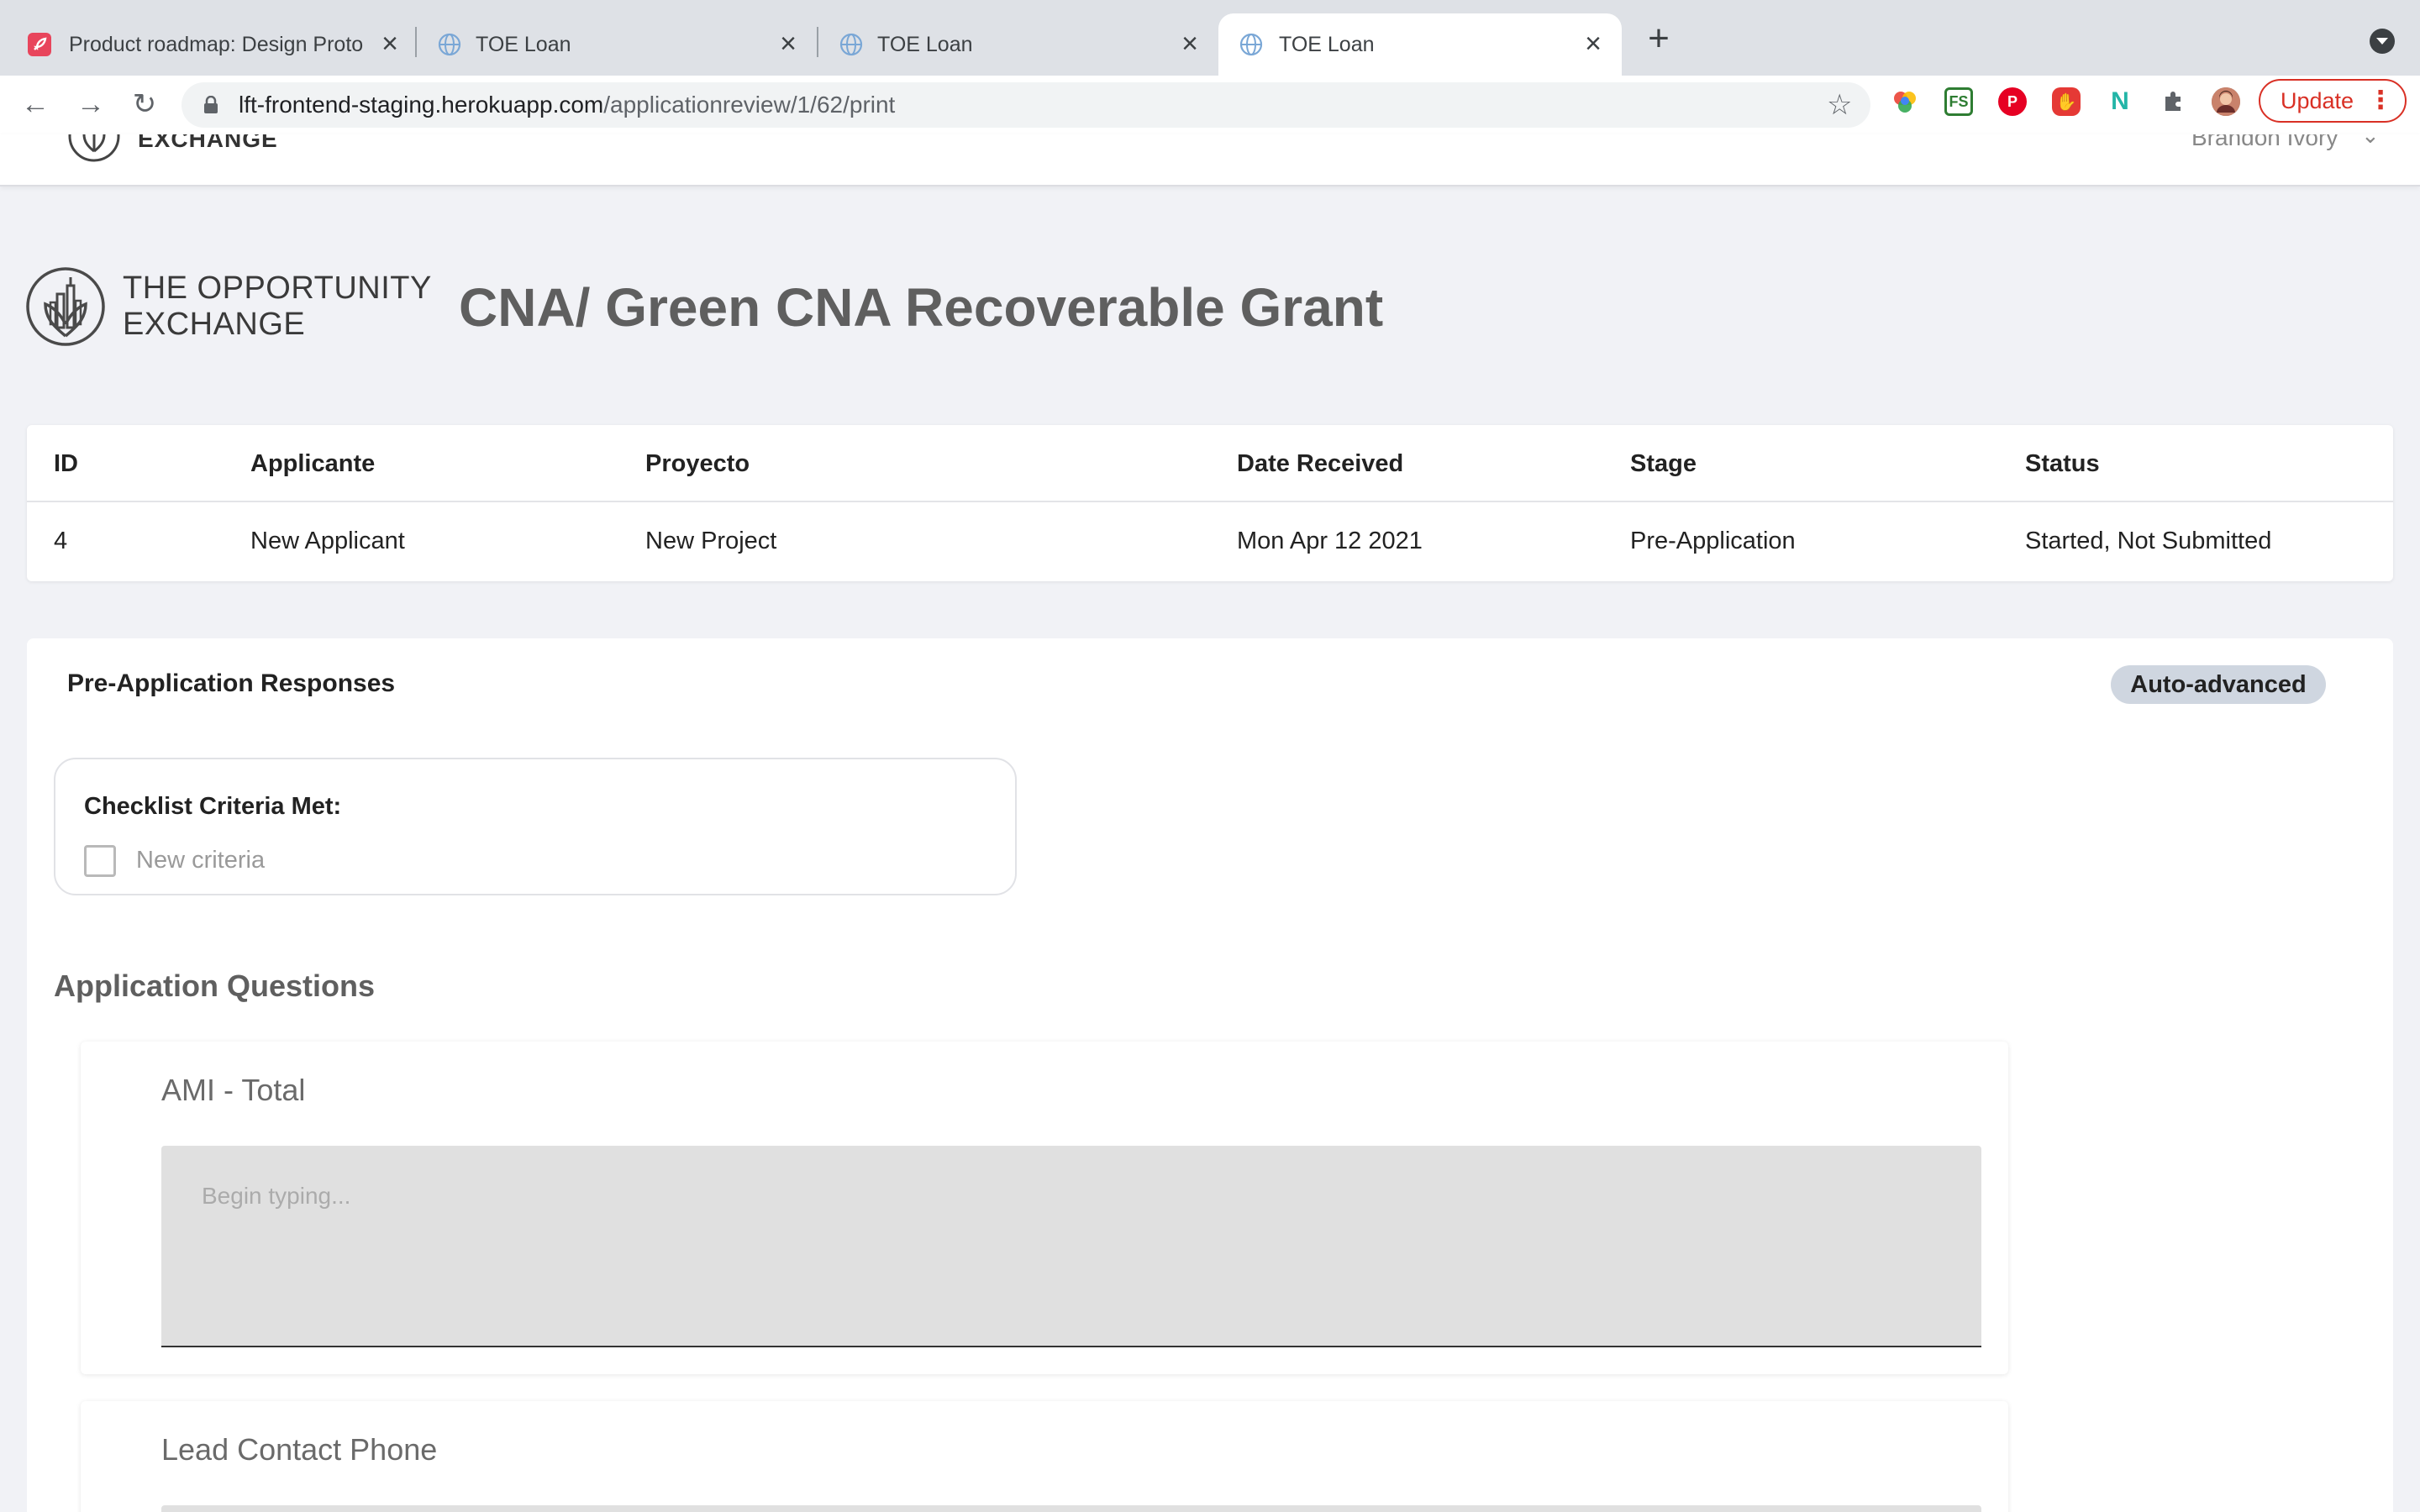  Describe the element at coordinates (2174, 101) in the screenshot. I see `puzzle-extensions-icon` at that location.